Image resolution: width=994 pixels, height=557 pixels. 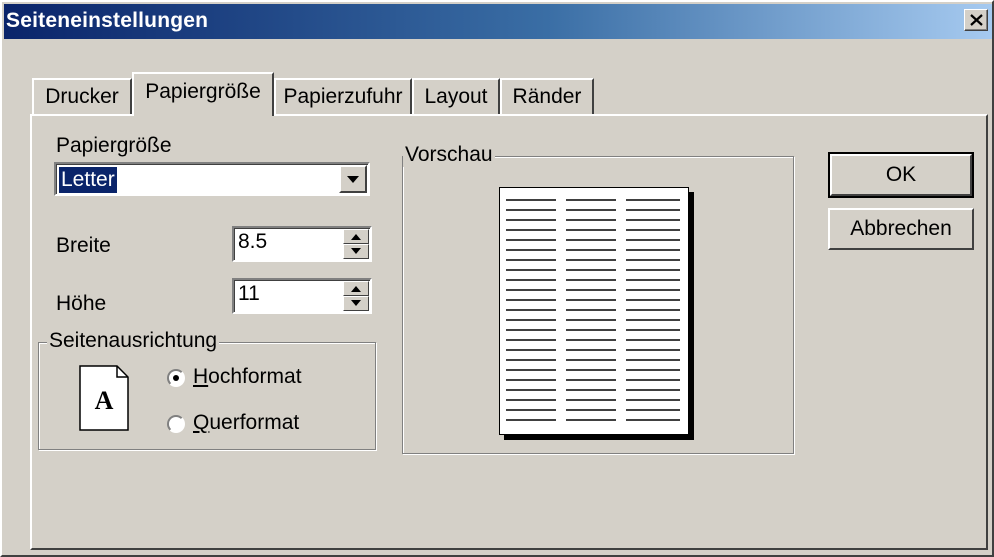 I want to click on page-portrait-icon: A, so click(x=104, y=398).